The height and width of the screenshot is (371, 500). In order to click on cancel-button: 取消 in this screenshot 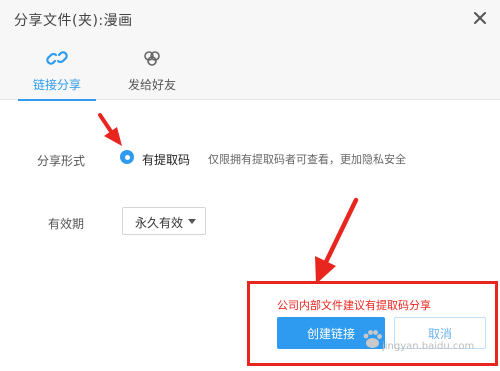, I will do `click(440, 333)`.